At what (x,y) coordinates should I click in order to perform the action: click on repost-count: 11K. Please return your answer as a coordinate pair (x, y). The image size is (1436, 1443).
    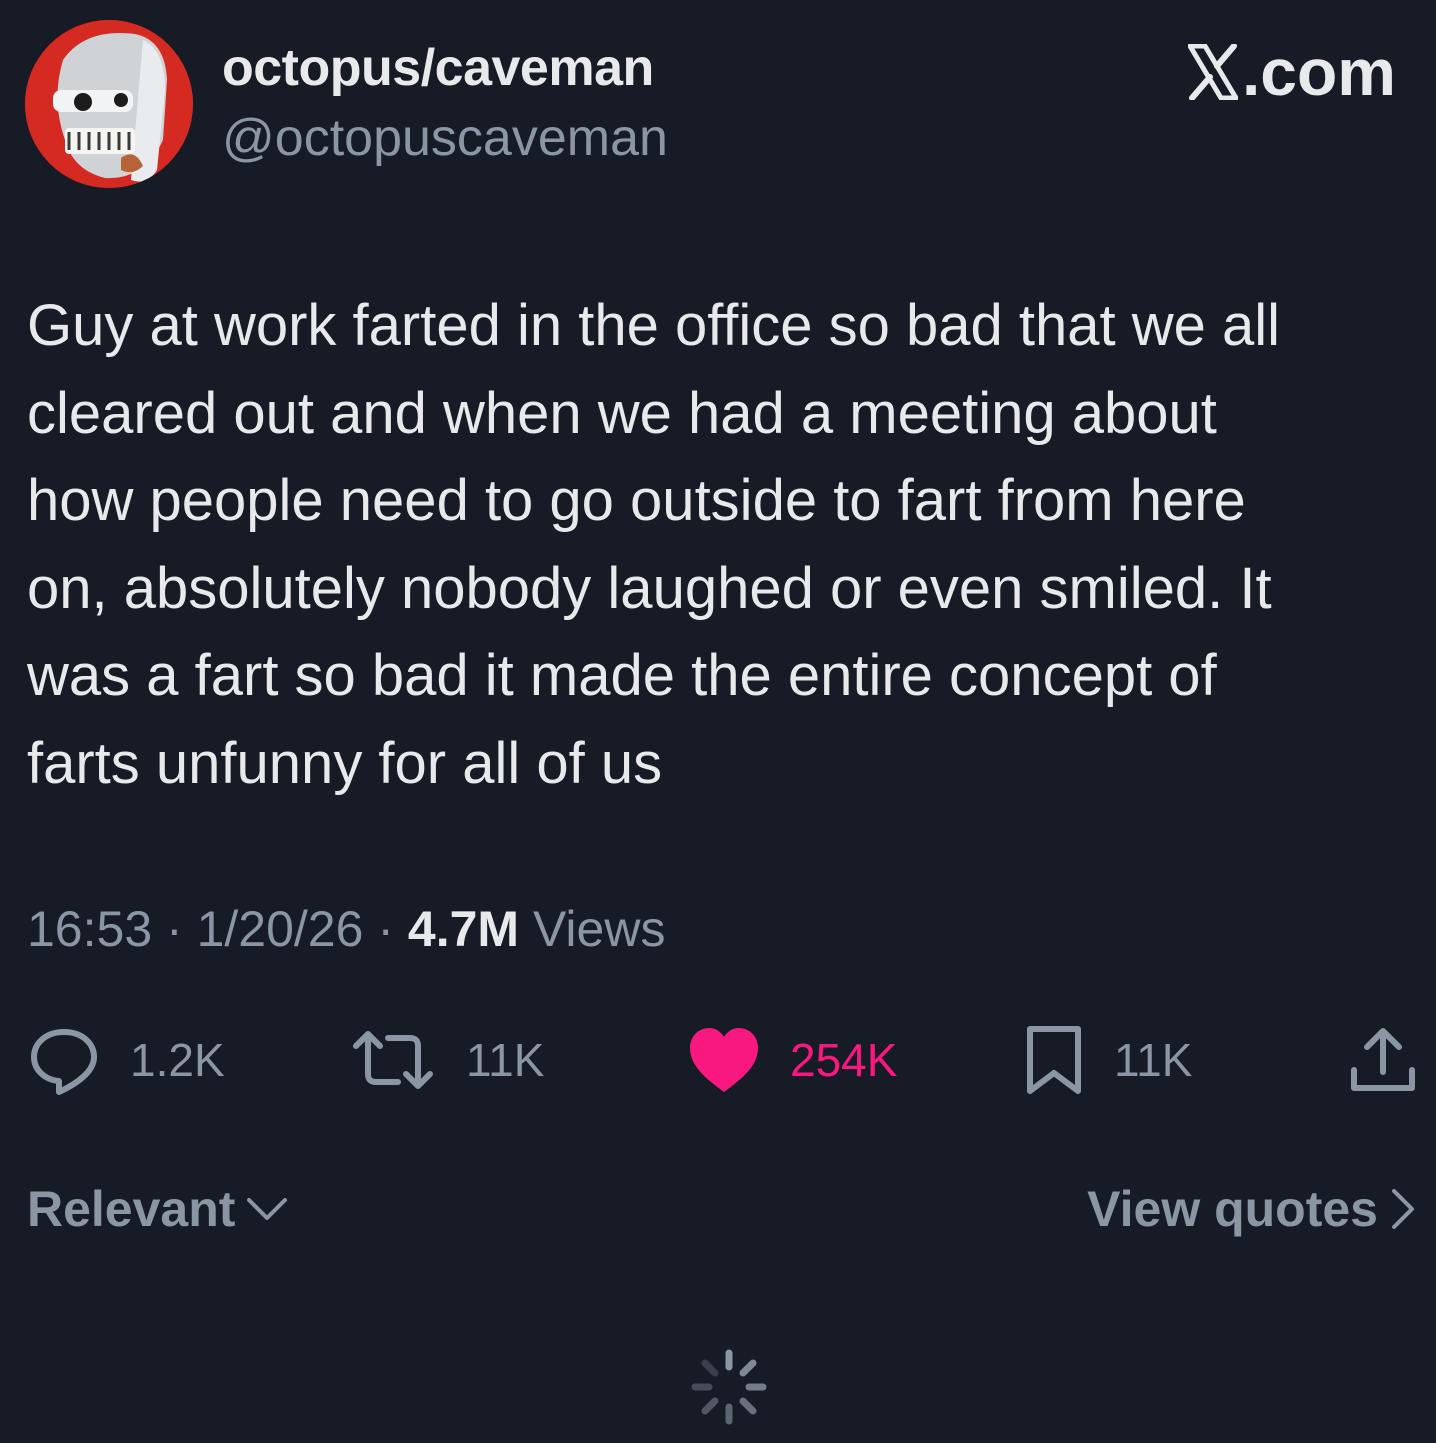
    Looking at the image, I should click on (505, 1060).